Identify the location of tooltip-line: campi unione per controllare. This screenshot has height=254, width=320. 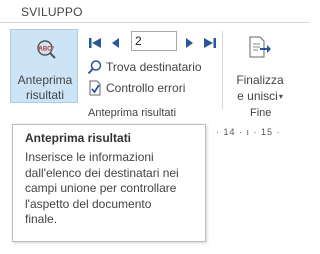
(101, 188).